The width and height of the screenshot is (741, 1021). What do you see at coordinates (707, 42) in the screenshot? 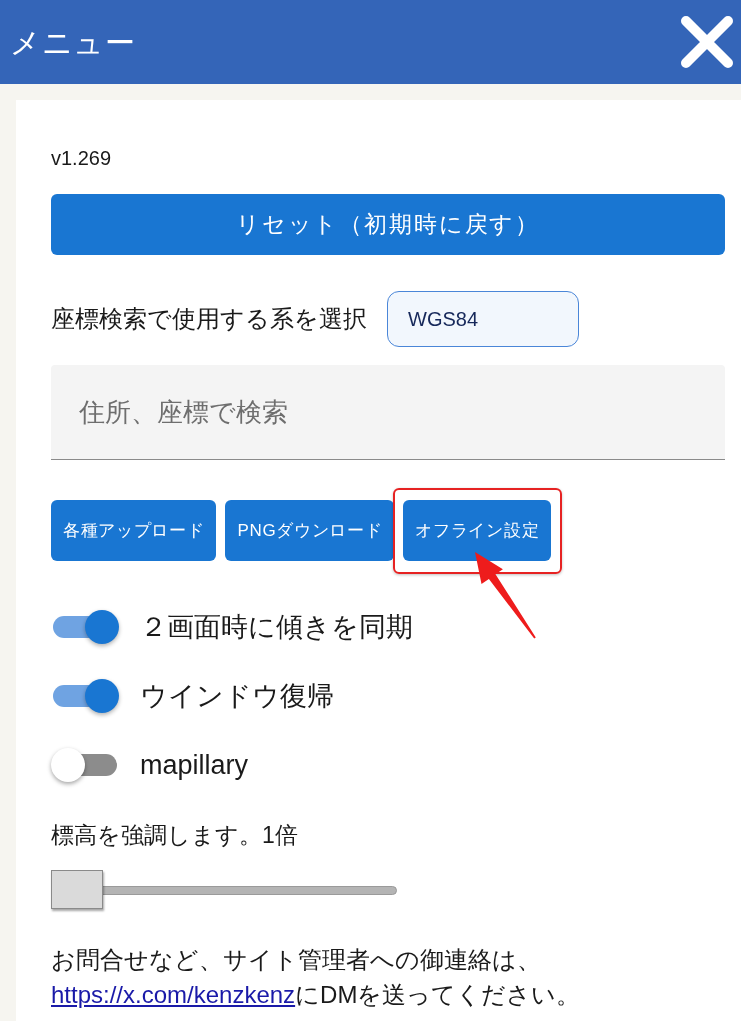
I see `close-icon` at bounding box center [707, 42].